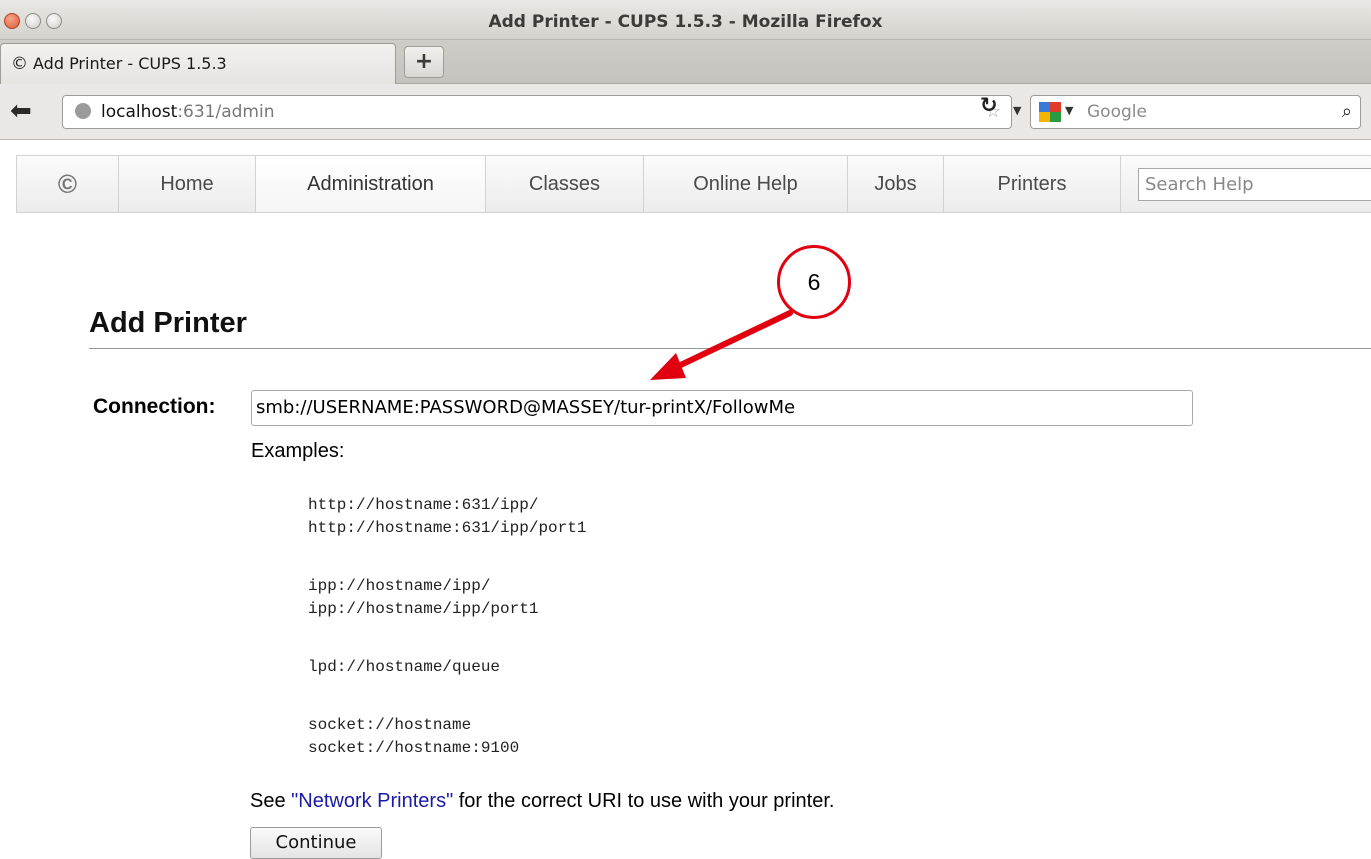  I want to click on nav-classes: Classes, so click(565, 184).